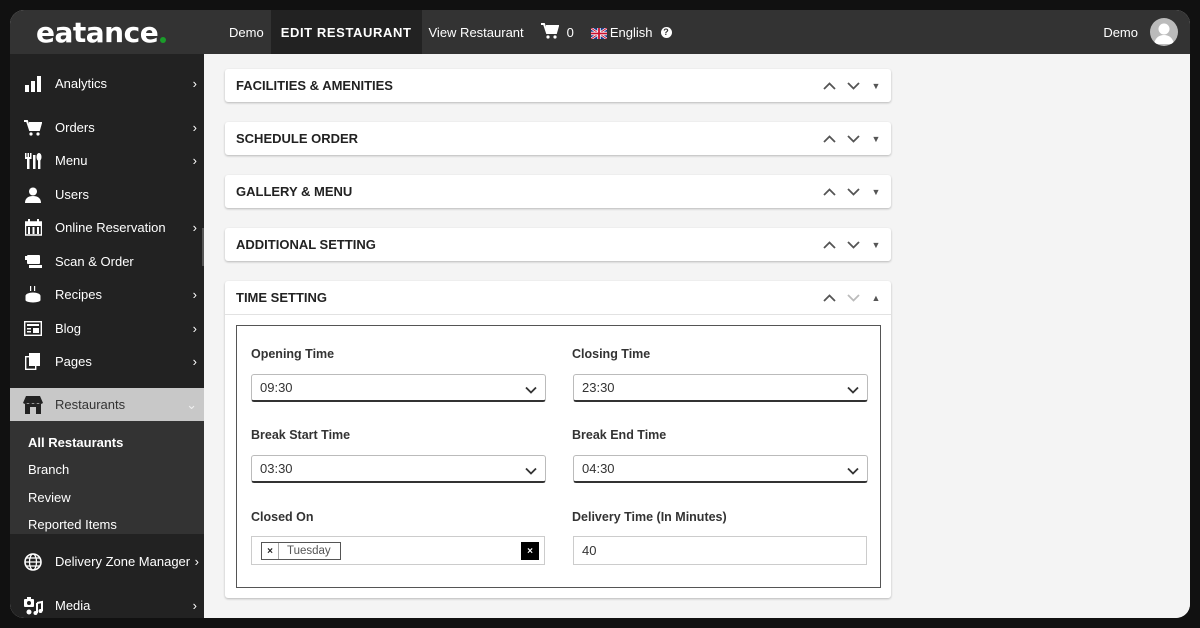 The height and width of the screenshot is (628, 1200). I want to click on panel-title: GALLERY & MENU, so click(558, 191).